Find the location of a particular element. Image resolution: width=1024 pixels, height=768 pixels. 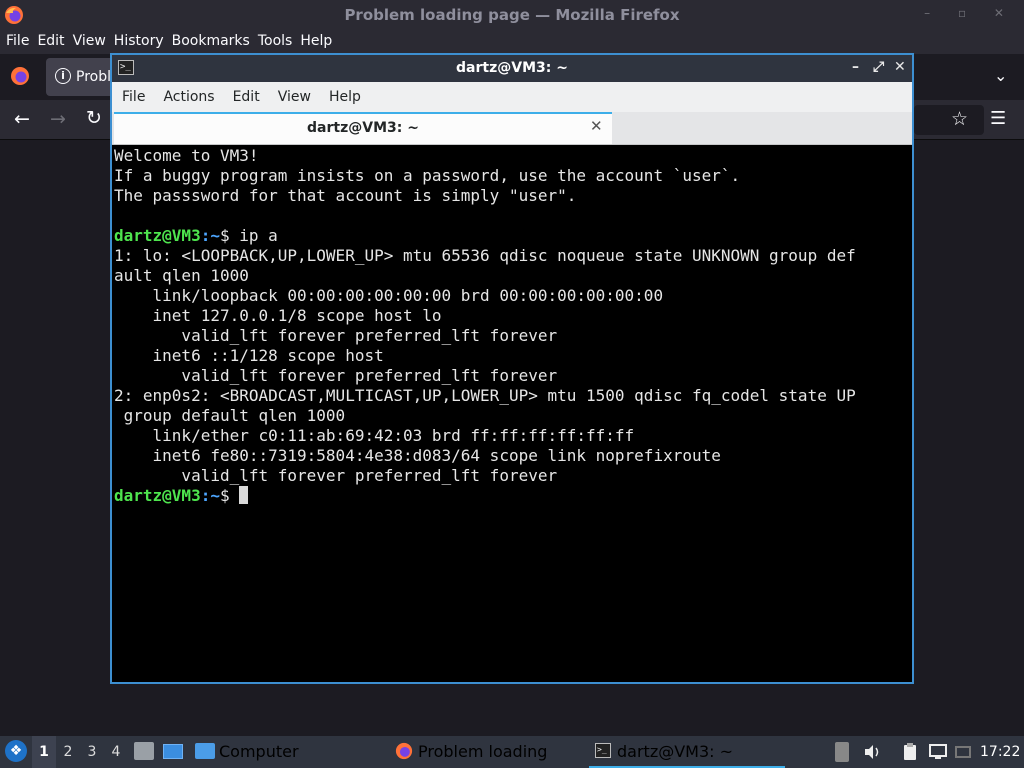

workspace-1: 1 is located at coordinates (44, 752).